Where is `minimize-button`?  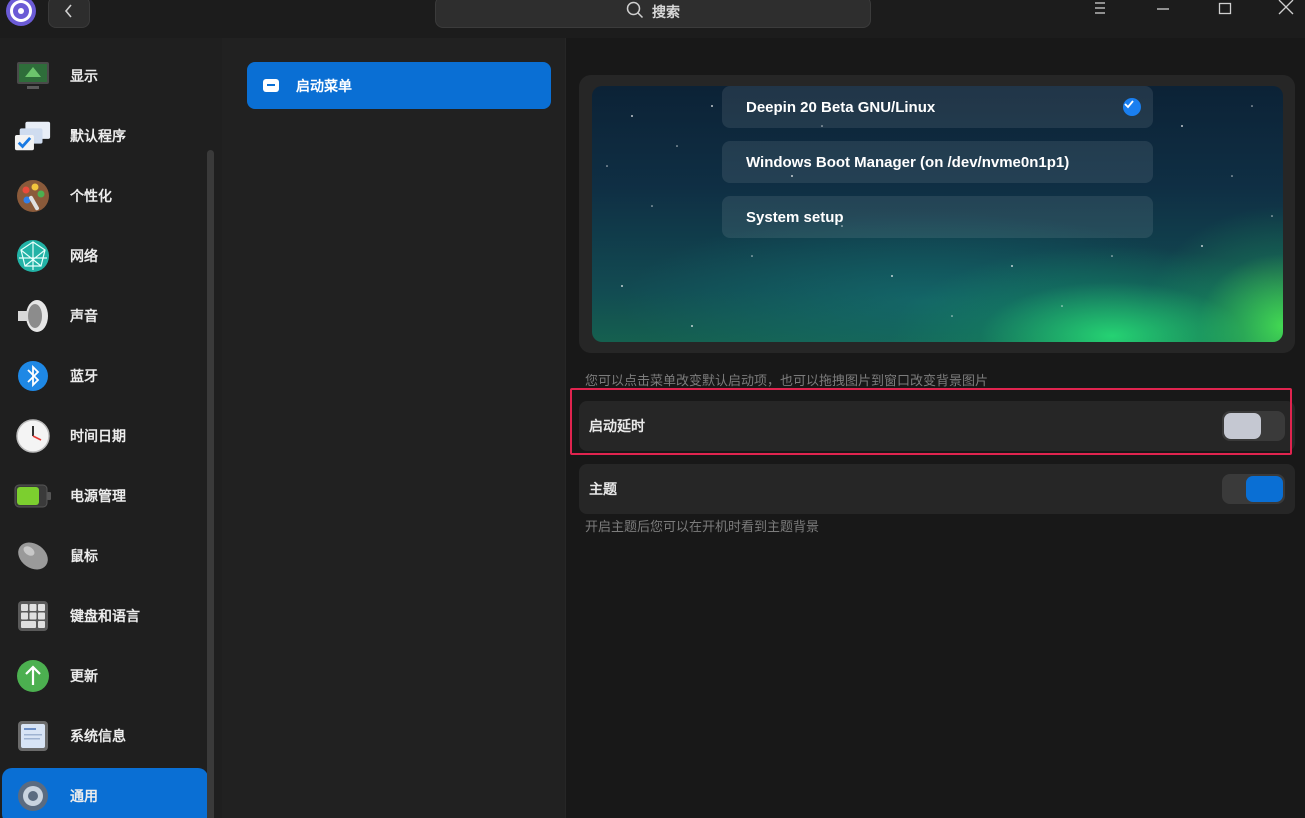 minimize-button is located at coordinates (1163, 9).